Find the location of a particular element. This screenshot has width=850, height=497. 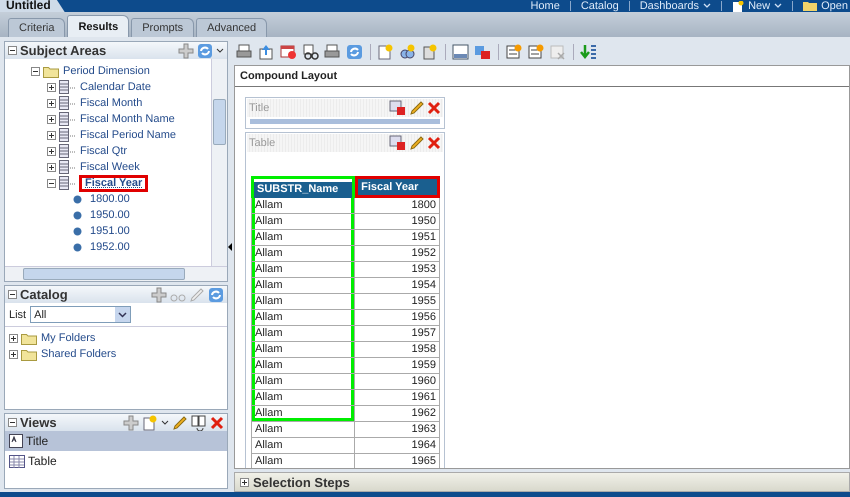

nav-link: Home is located at coordinates (545, 6).